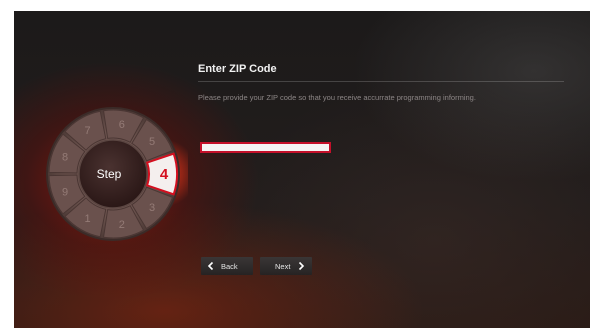  I want to click on step-number-2: 2, so click(122, 225).